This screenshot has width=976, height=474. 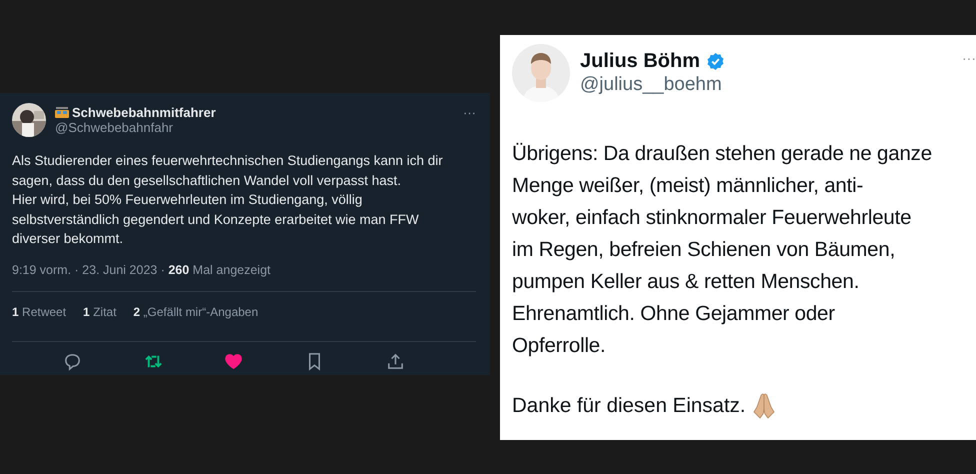 What do you see at coordinates (62, 112) in the screenshot?
I see `tram-icon` at bounding box center [62, 112].